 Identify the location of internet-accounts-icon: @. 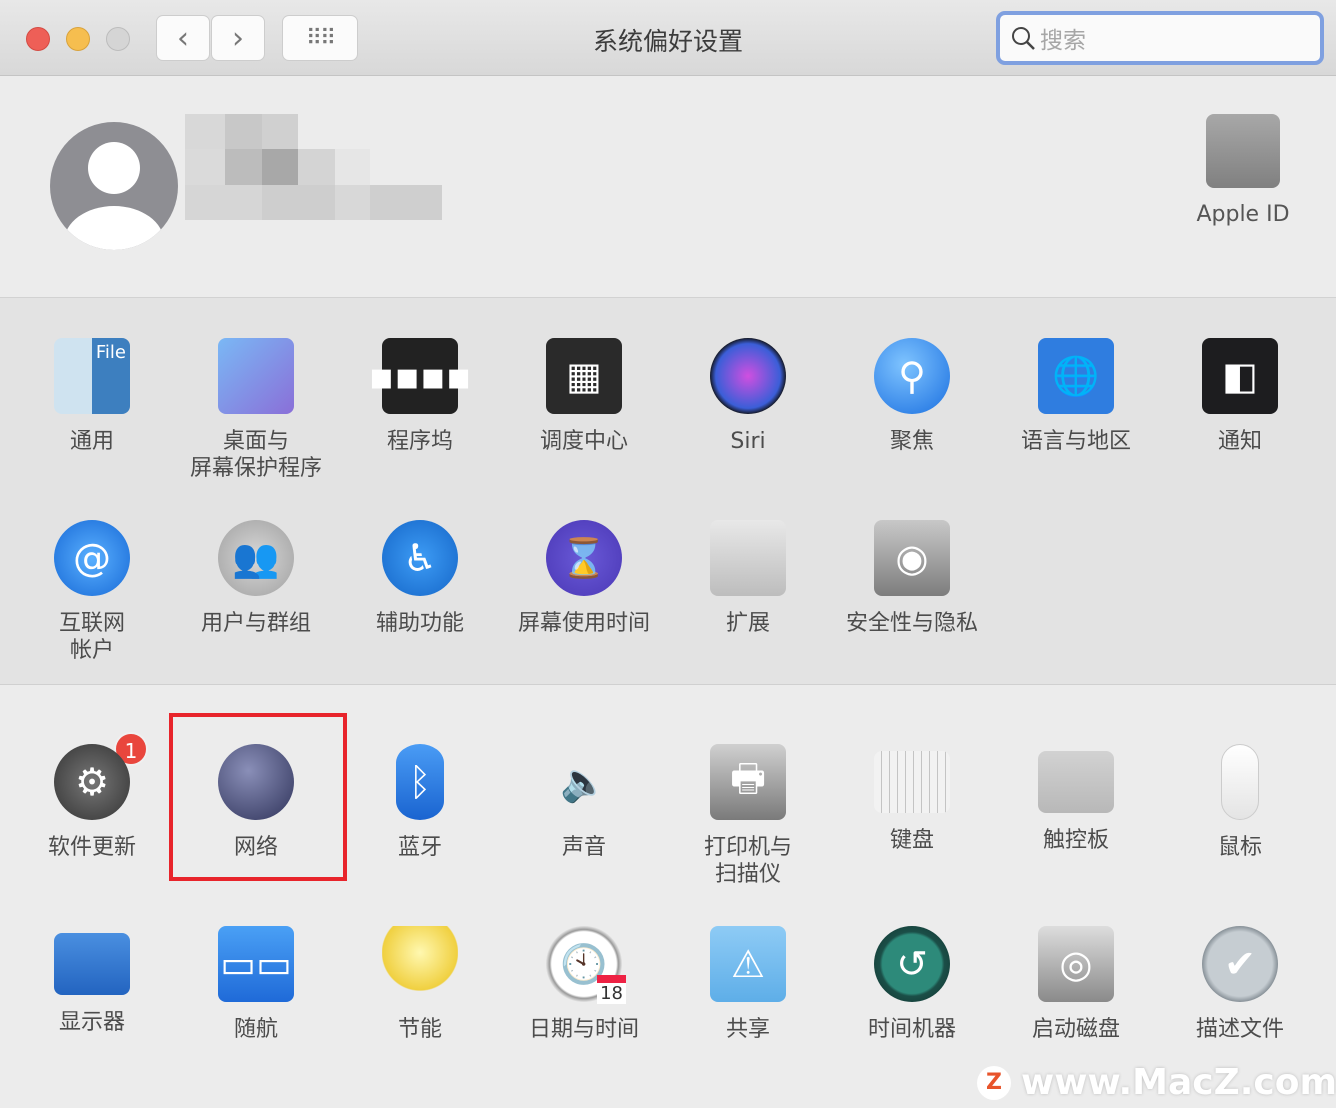
(92, 558).